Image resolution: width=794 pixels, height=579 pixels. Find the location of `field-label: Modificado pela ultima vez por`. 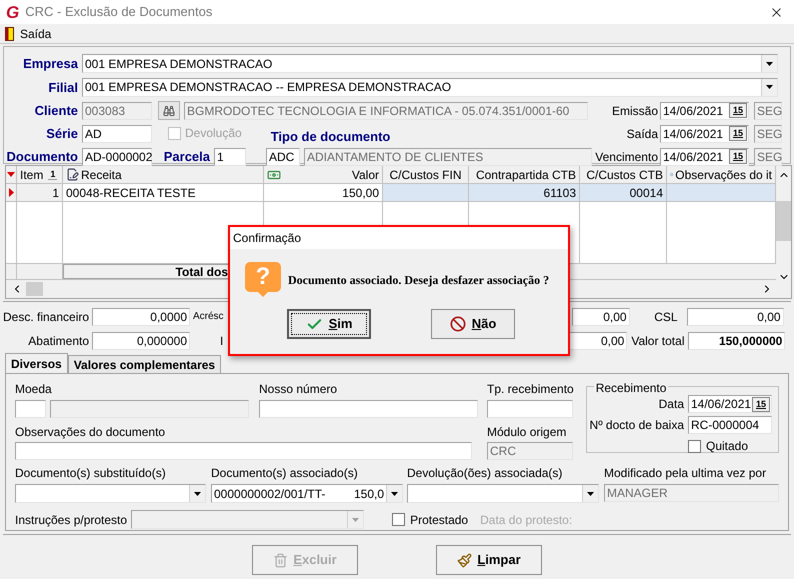

field-label: Modificado pela ultima vez por is located at coordinates (686, 473).